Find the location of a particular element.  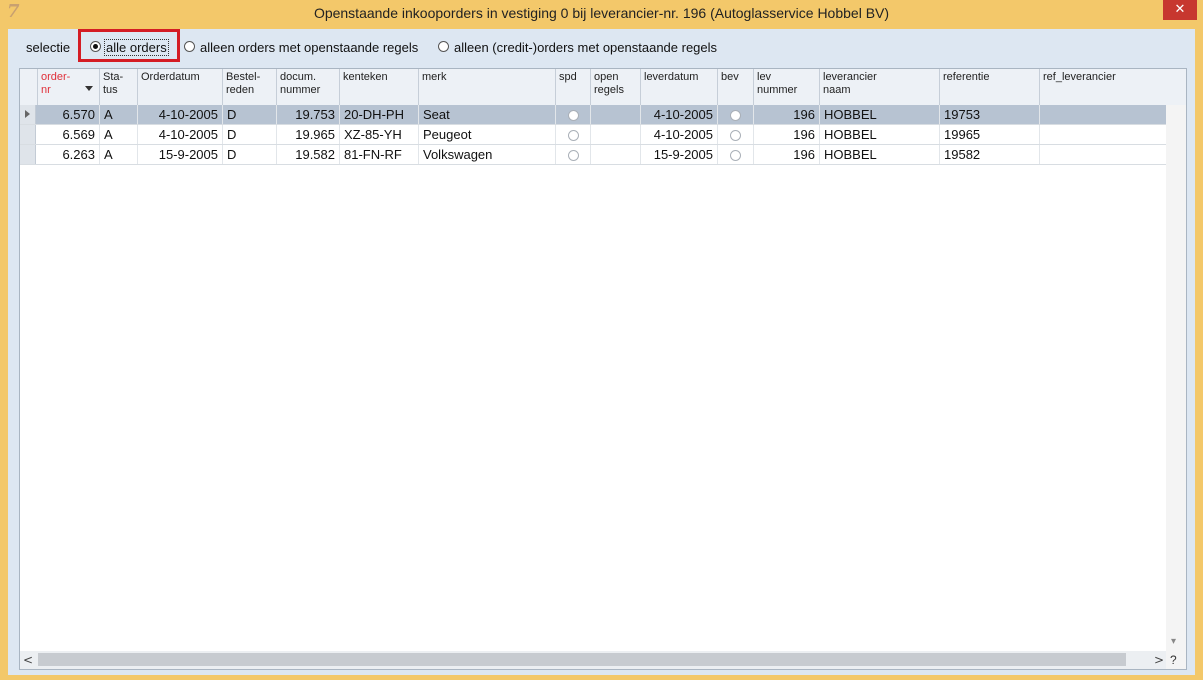

col-status: Sta-tus is located at coordinates (119, 87).